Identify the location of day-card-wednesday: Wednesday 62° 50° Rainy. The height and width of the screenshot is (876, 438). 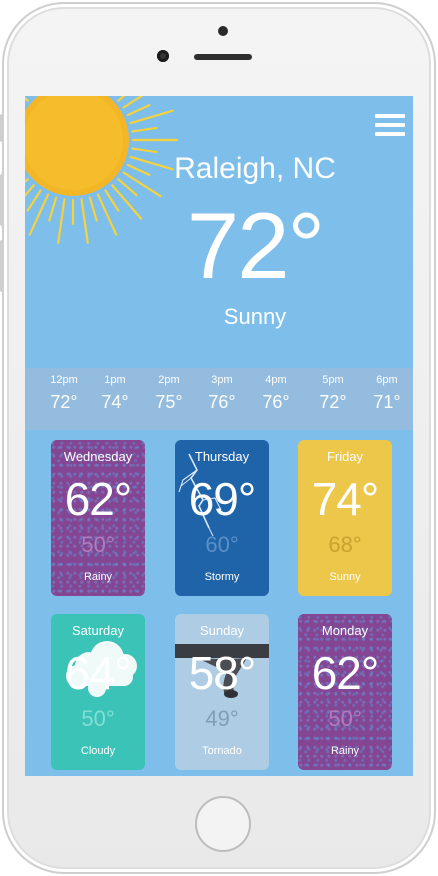
(98, 518).